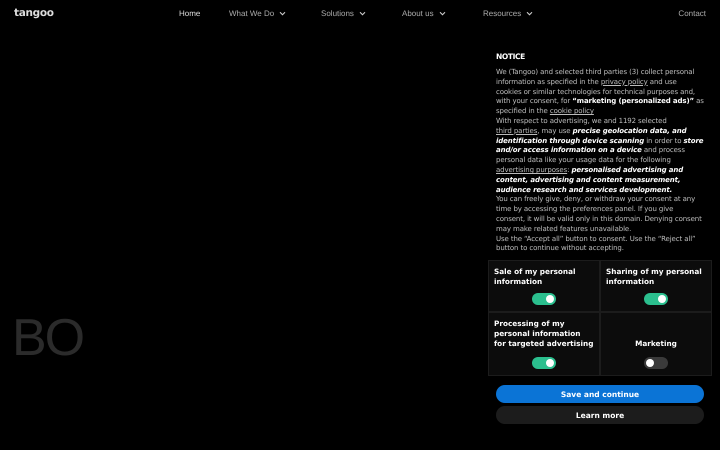 The image size is (720, 450). Describe the element at coordinates (692, 13) in the screenshot. I see `nav-link: Contact` at that location.